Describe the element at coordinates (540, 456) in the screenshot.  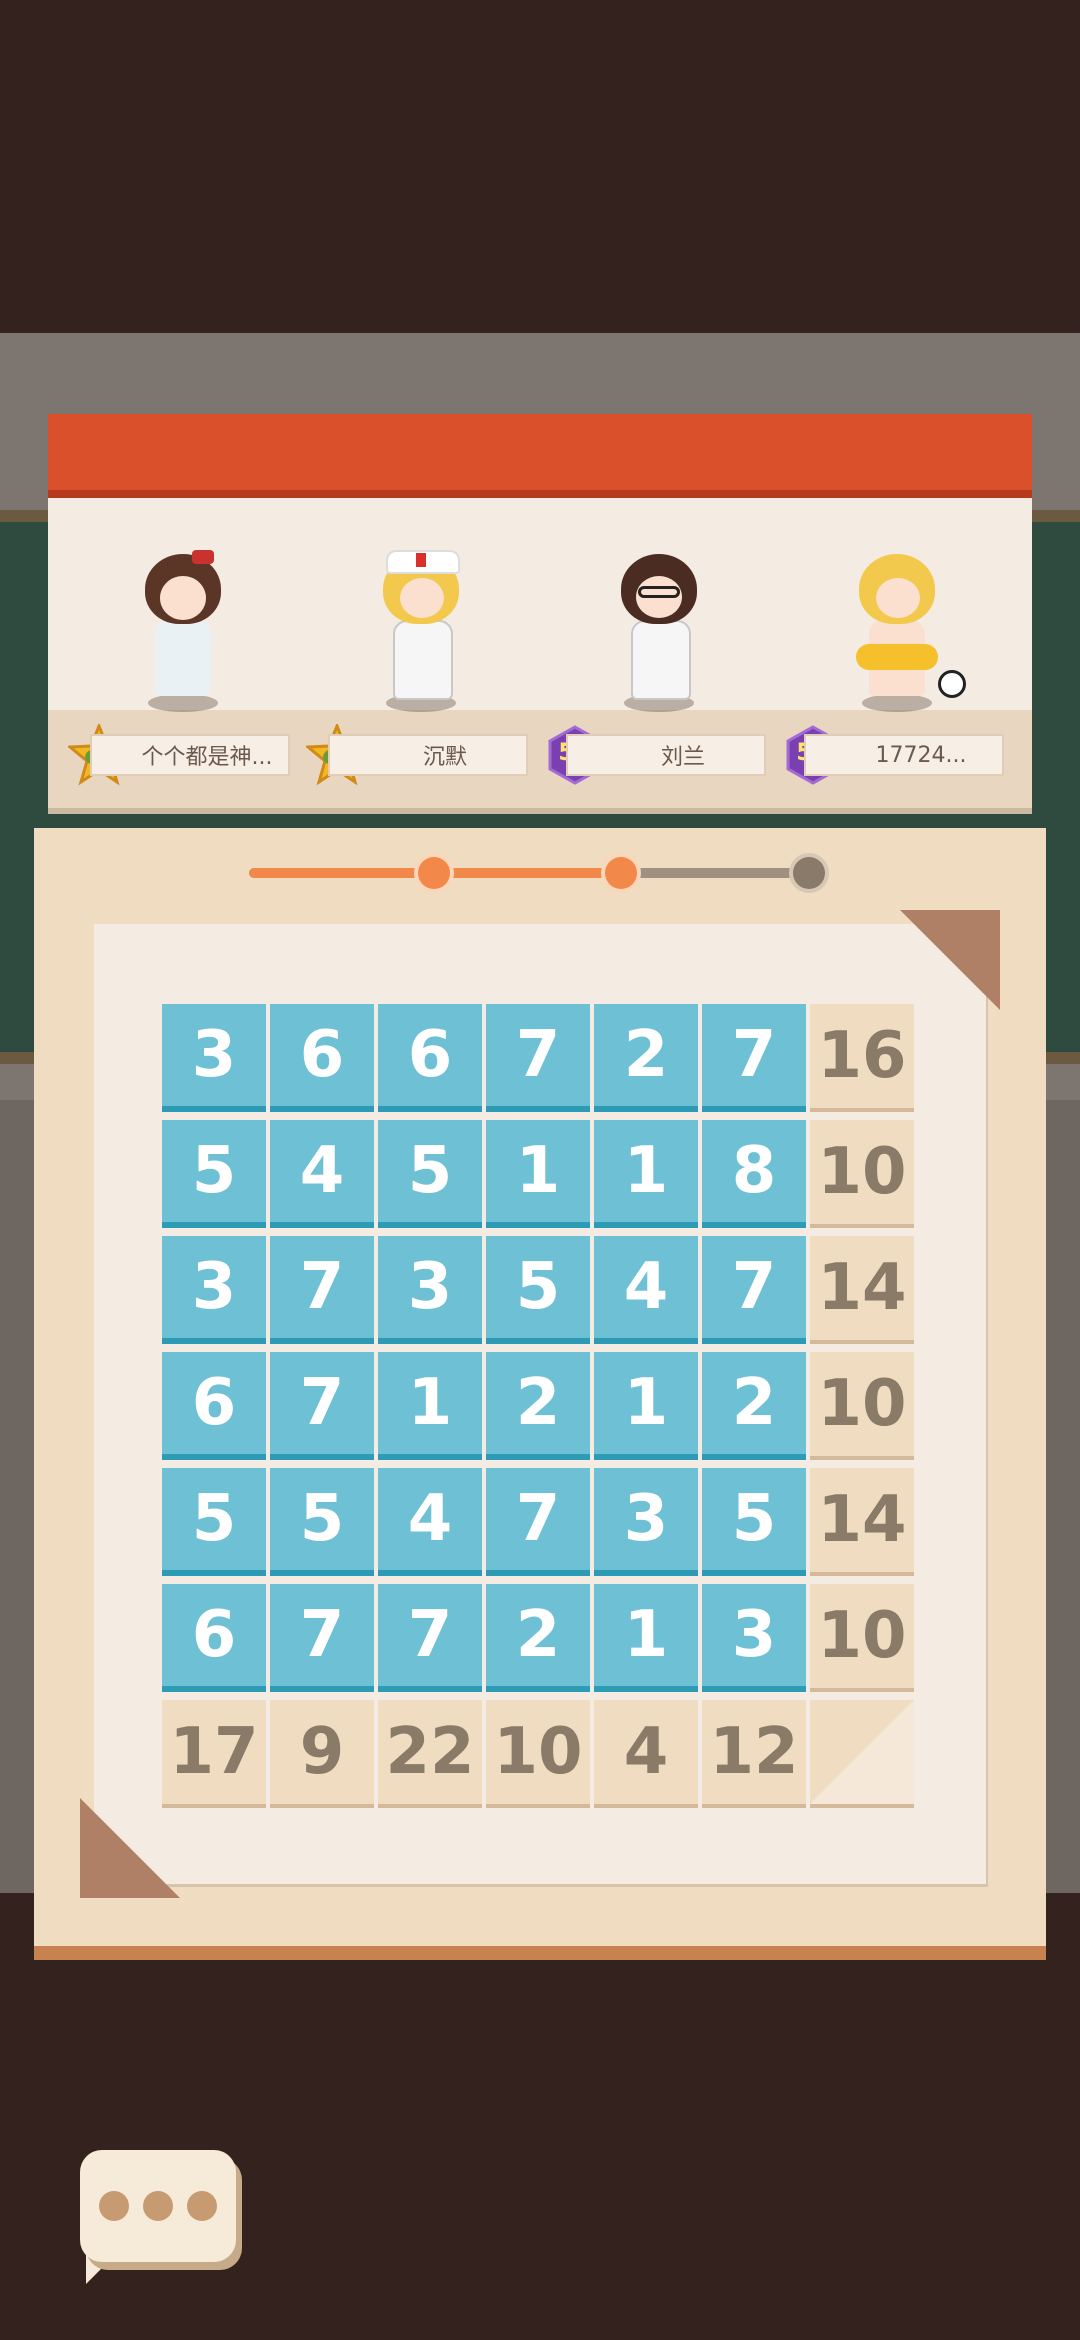
I see `players-panel-header` at that location.